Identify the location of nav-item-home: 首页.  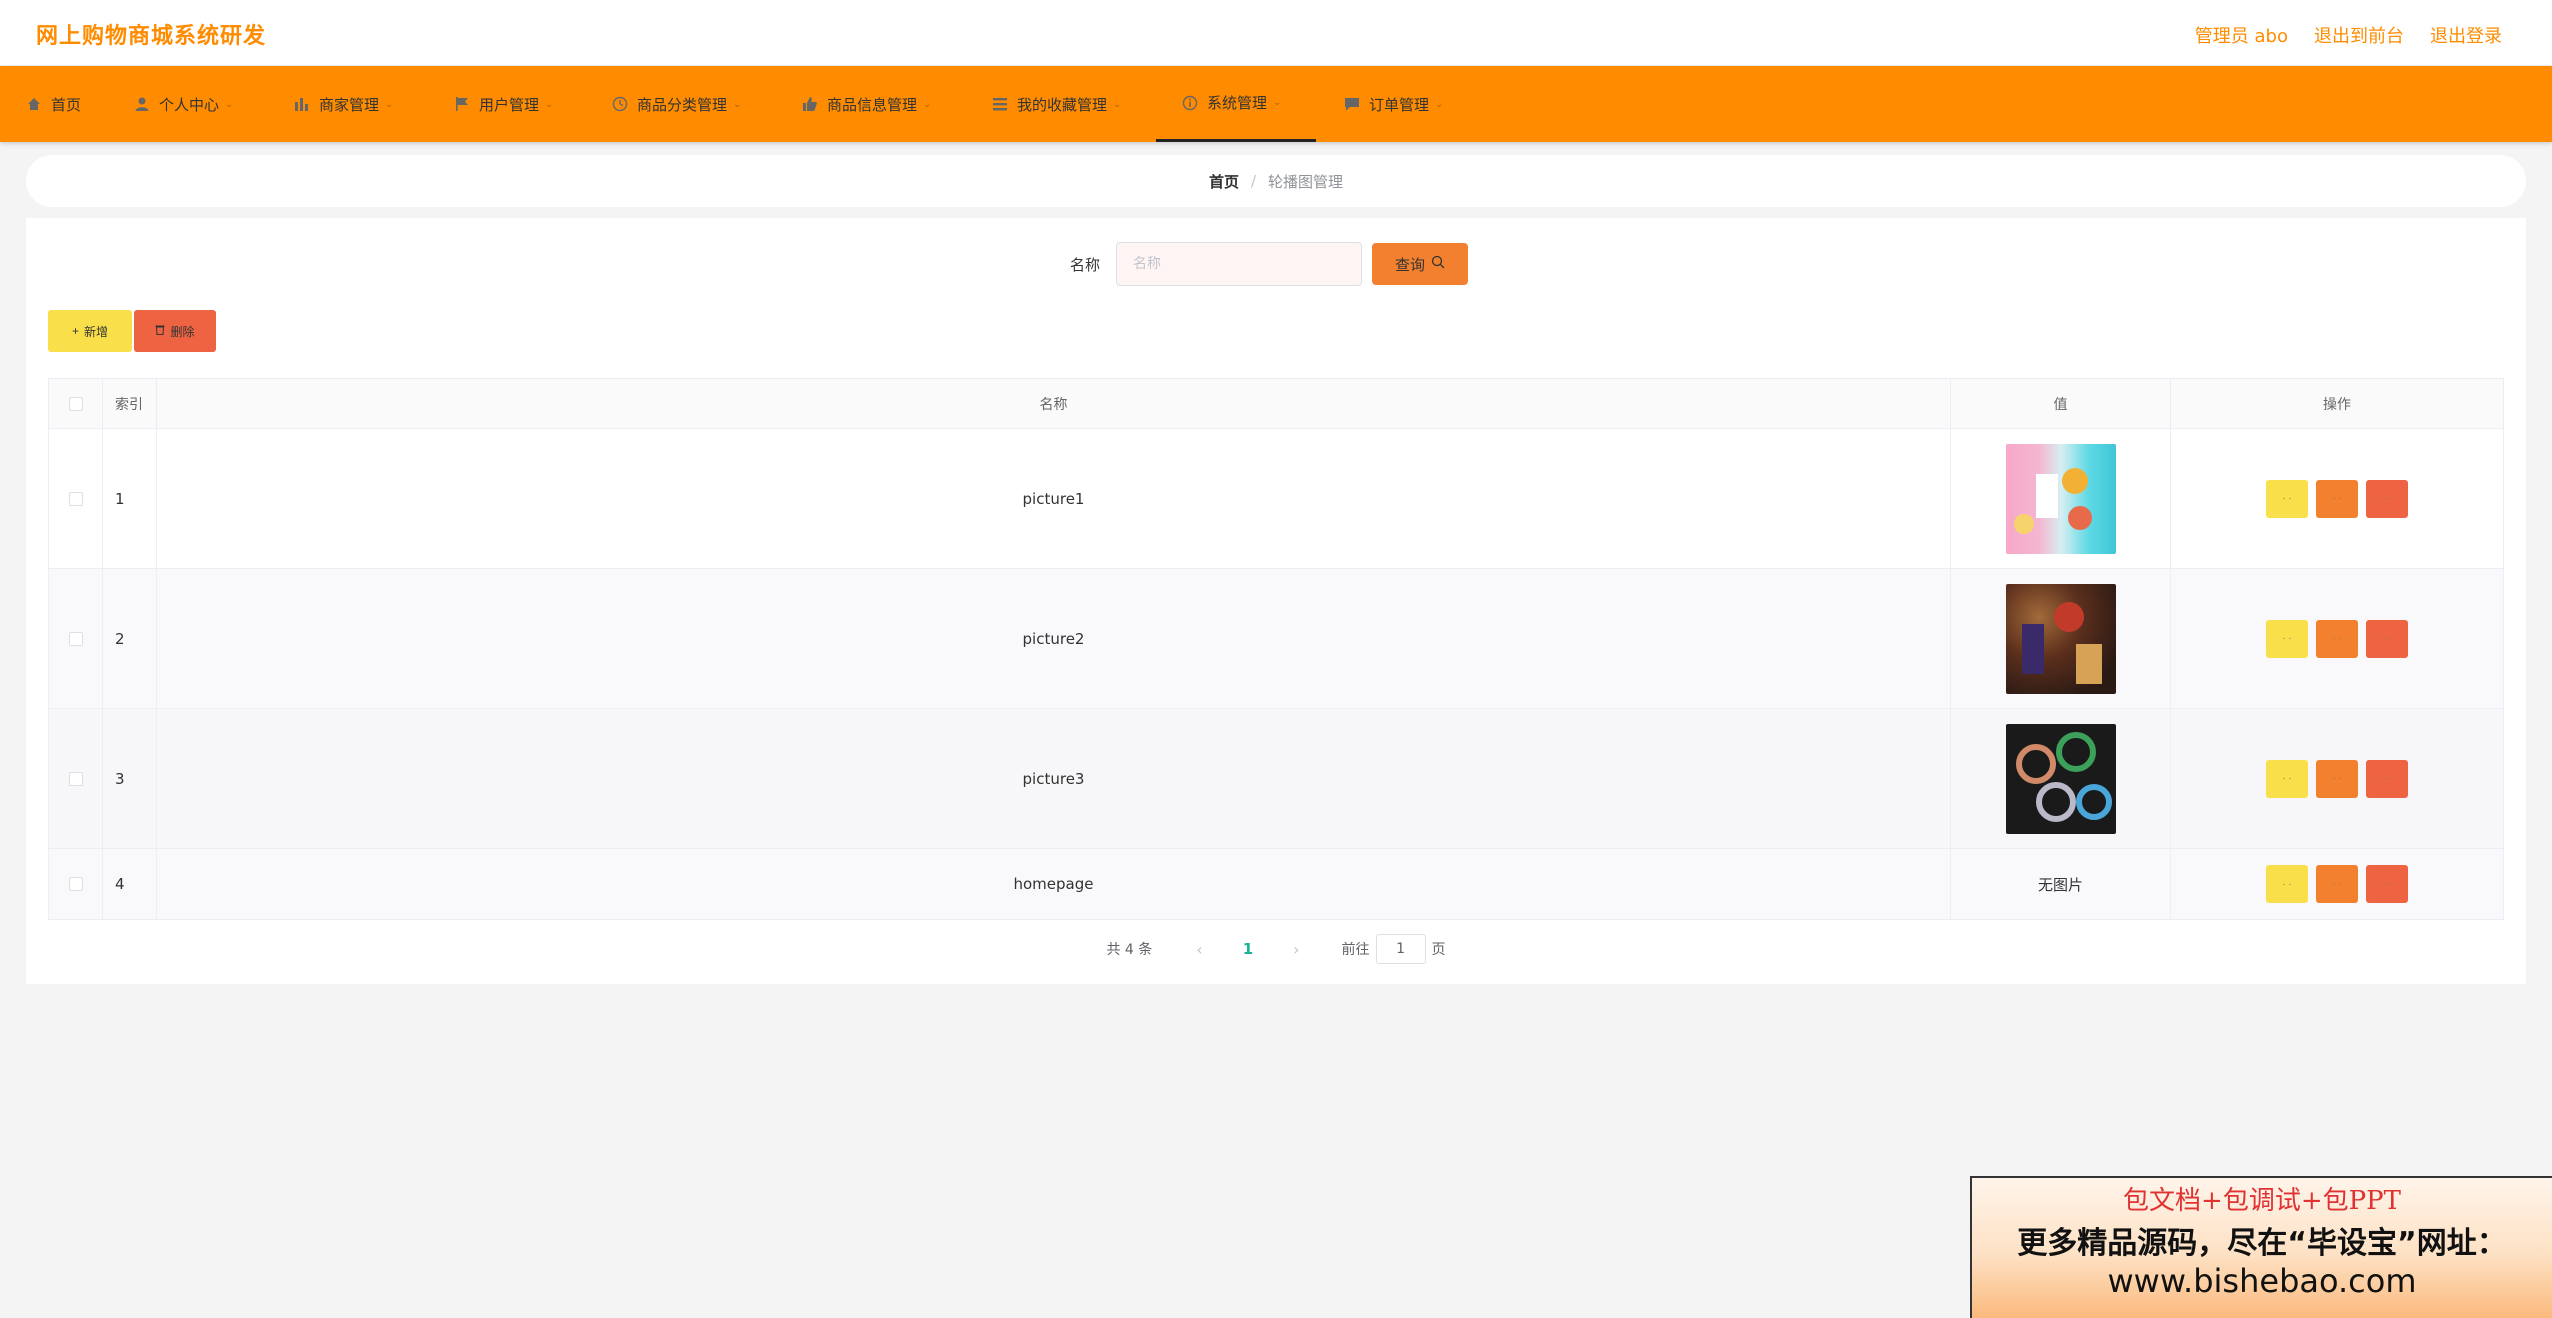
(53, 104).